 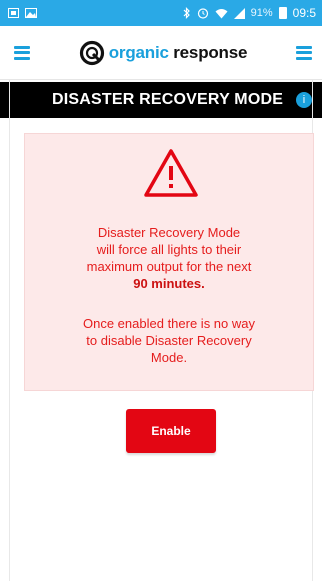 What do you see at coordinates (171, 431) in the screenshot?
I see `enable-button: Enable` at bounding box center [171, 431].